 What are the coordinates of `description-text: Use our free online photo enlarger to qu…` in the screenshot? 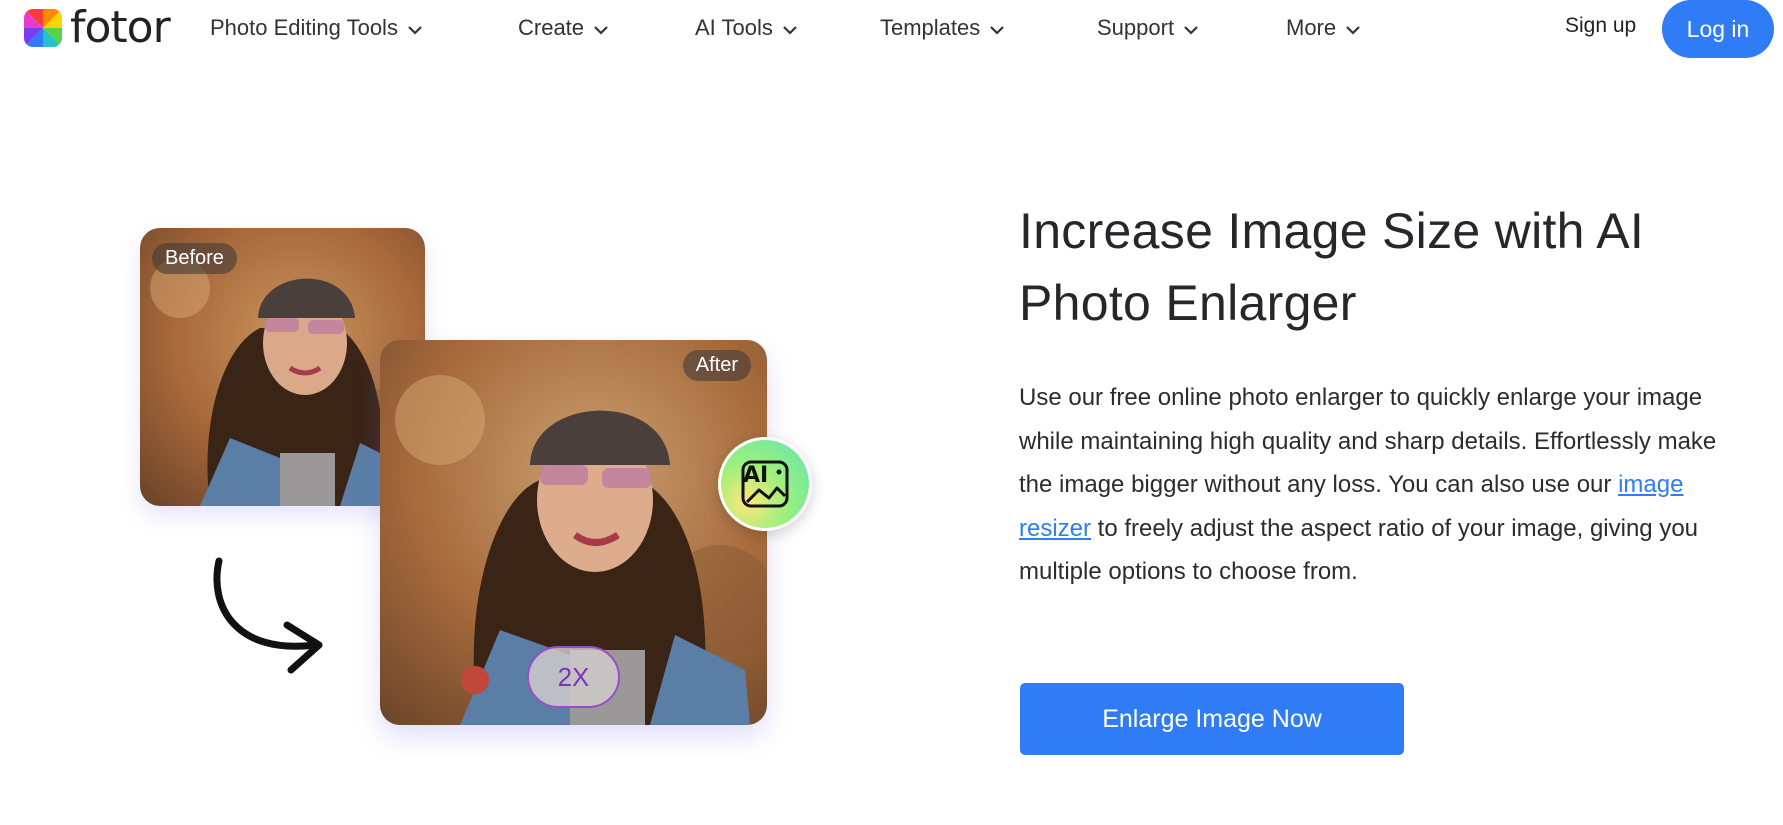 It's located at (1368, 441).